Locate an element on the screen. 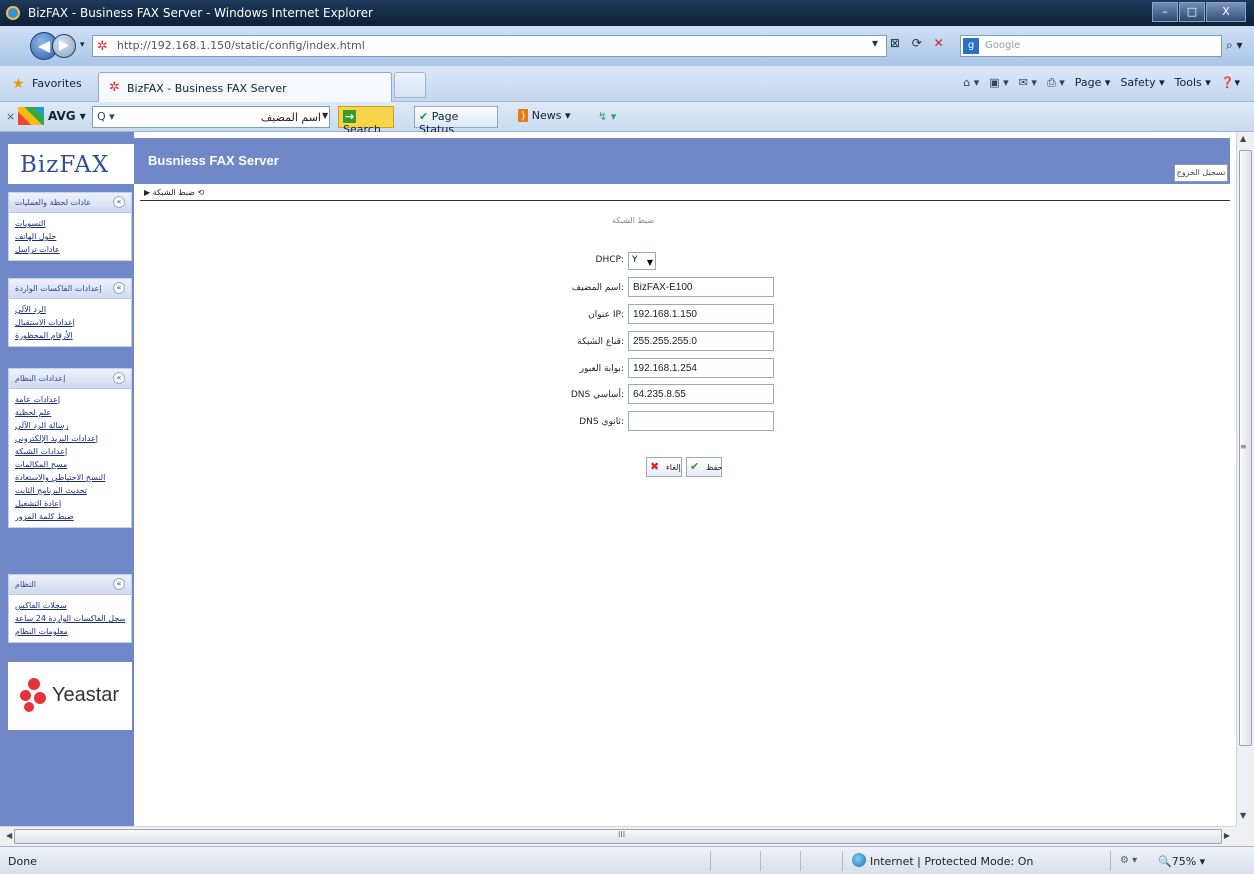  yeastar-mark-icon is located at coordinates (34, 695).